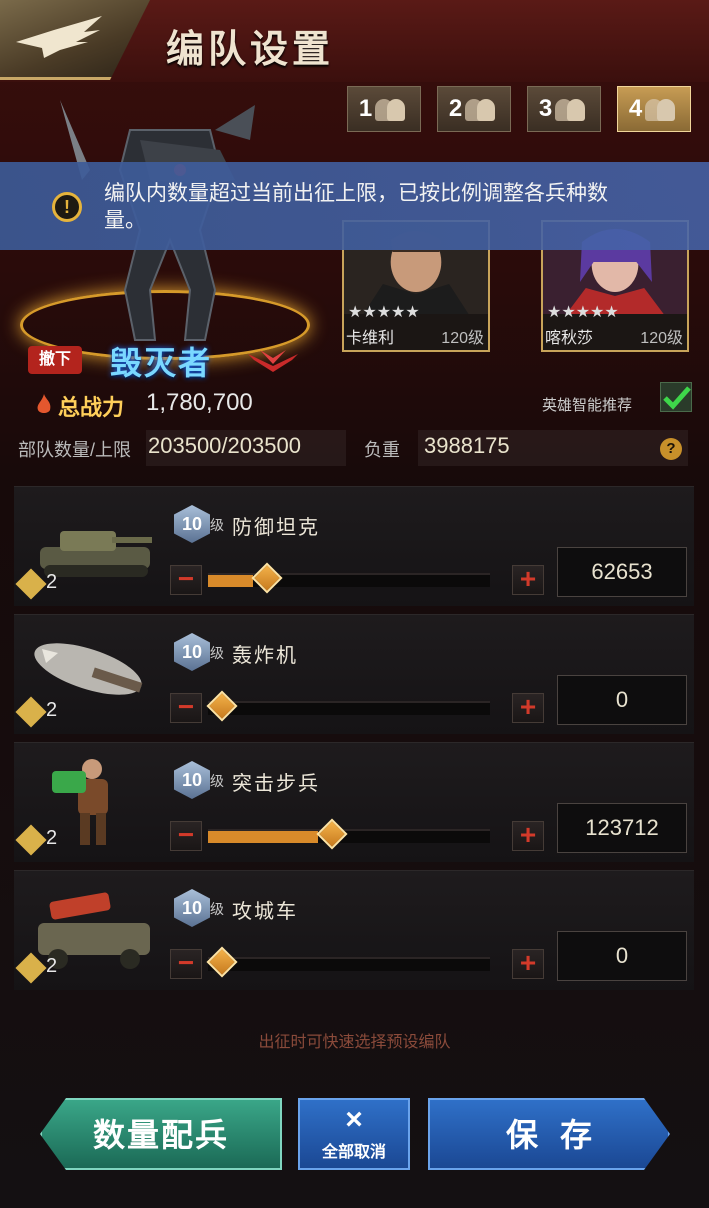 The height and width of the screenshot is (1208, 709). I want to click on tab-team-4: 4, so click(654, 109).